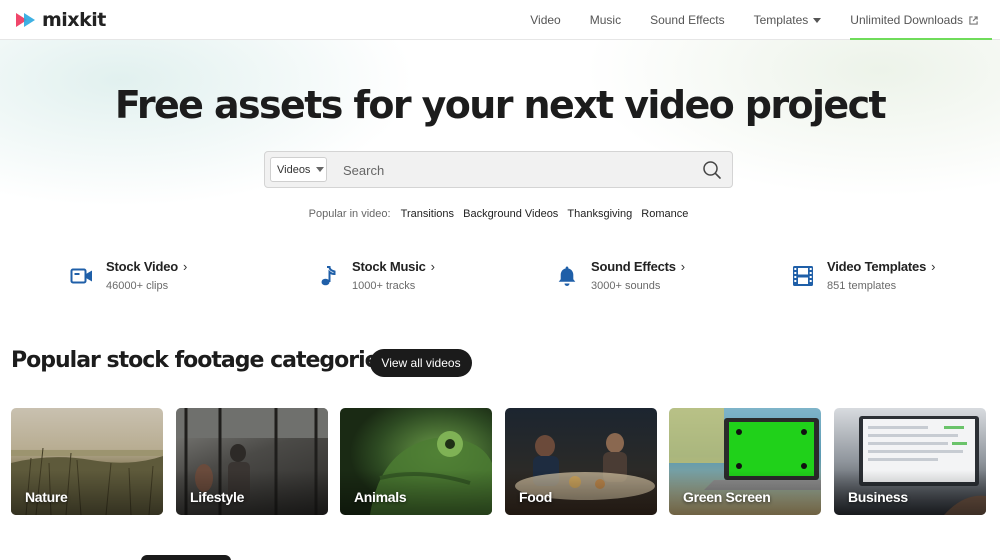 This screenshot has height=560, width=1000. Describe the element at coordinates (349, 214) in the screenshot. I see `popular-label: Popular in video:` at that location.